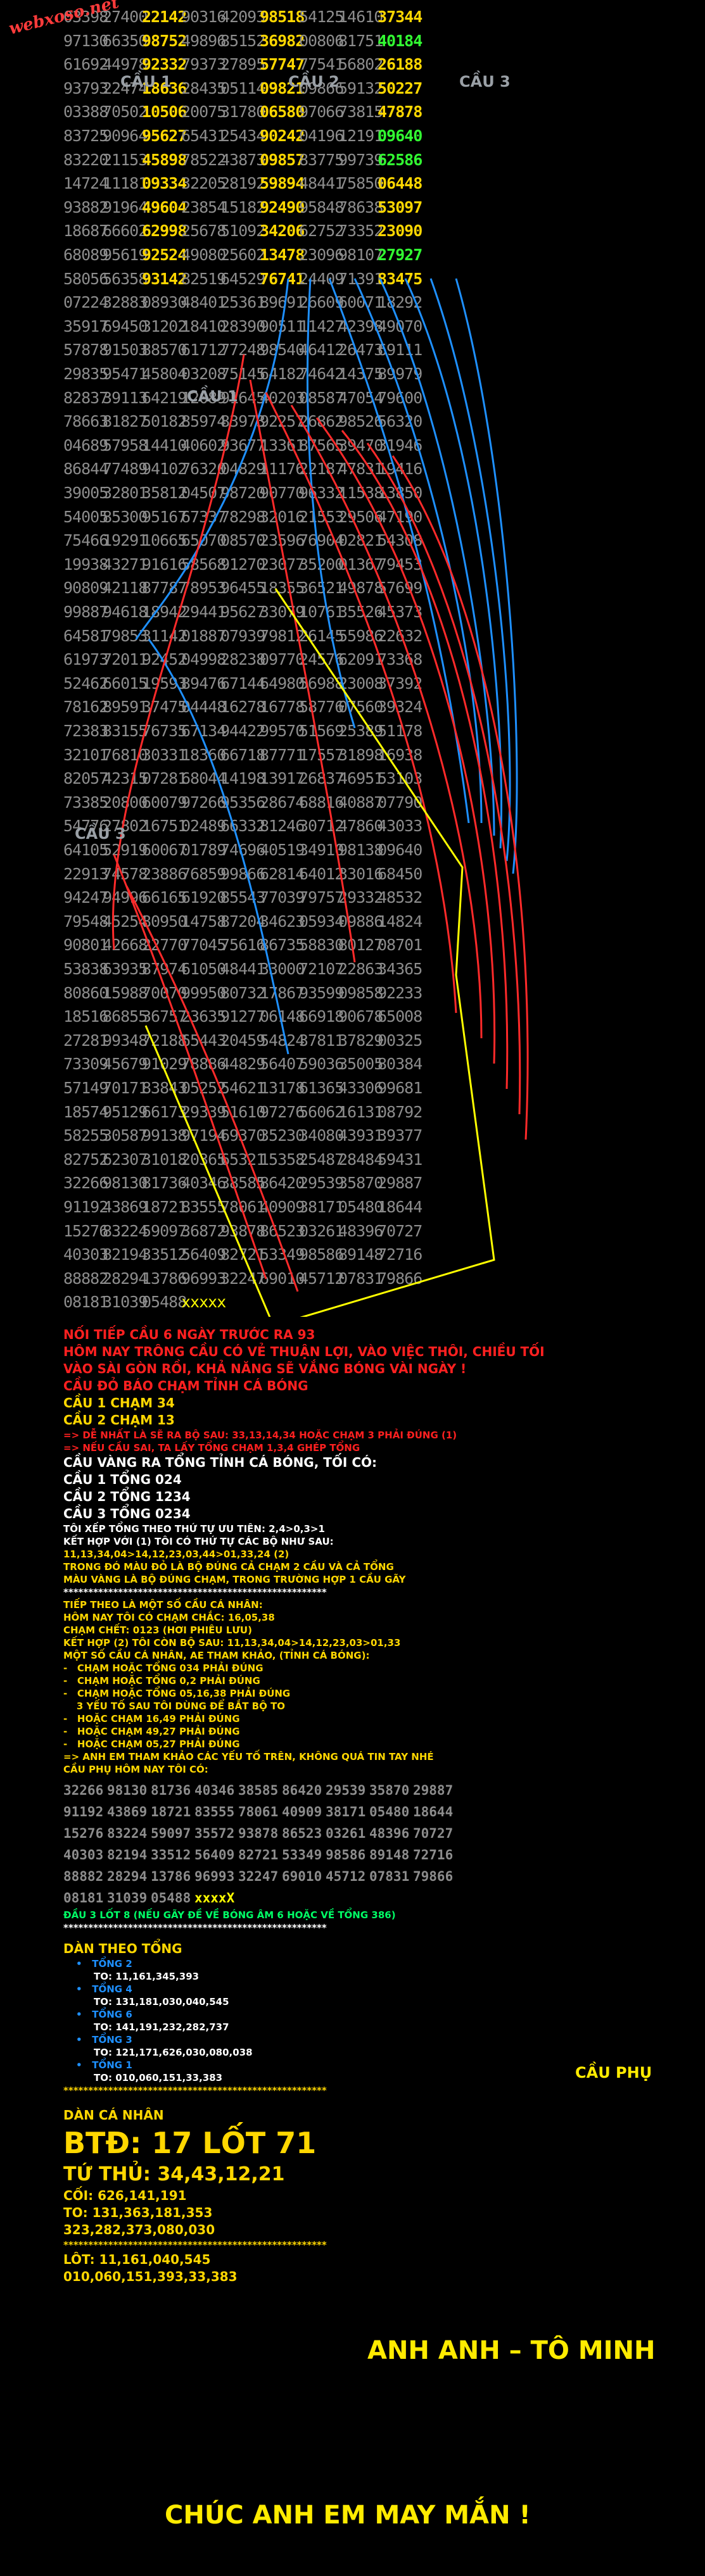 This screenshot has width=705, height=2576. Describe the element at coordinates (171, 1855) in the screenshot. I see `sub-grid-cell: 33512` at that location.